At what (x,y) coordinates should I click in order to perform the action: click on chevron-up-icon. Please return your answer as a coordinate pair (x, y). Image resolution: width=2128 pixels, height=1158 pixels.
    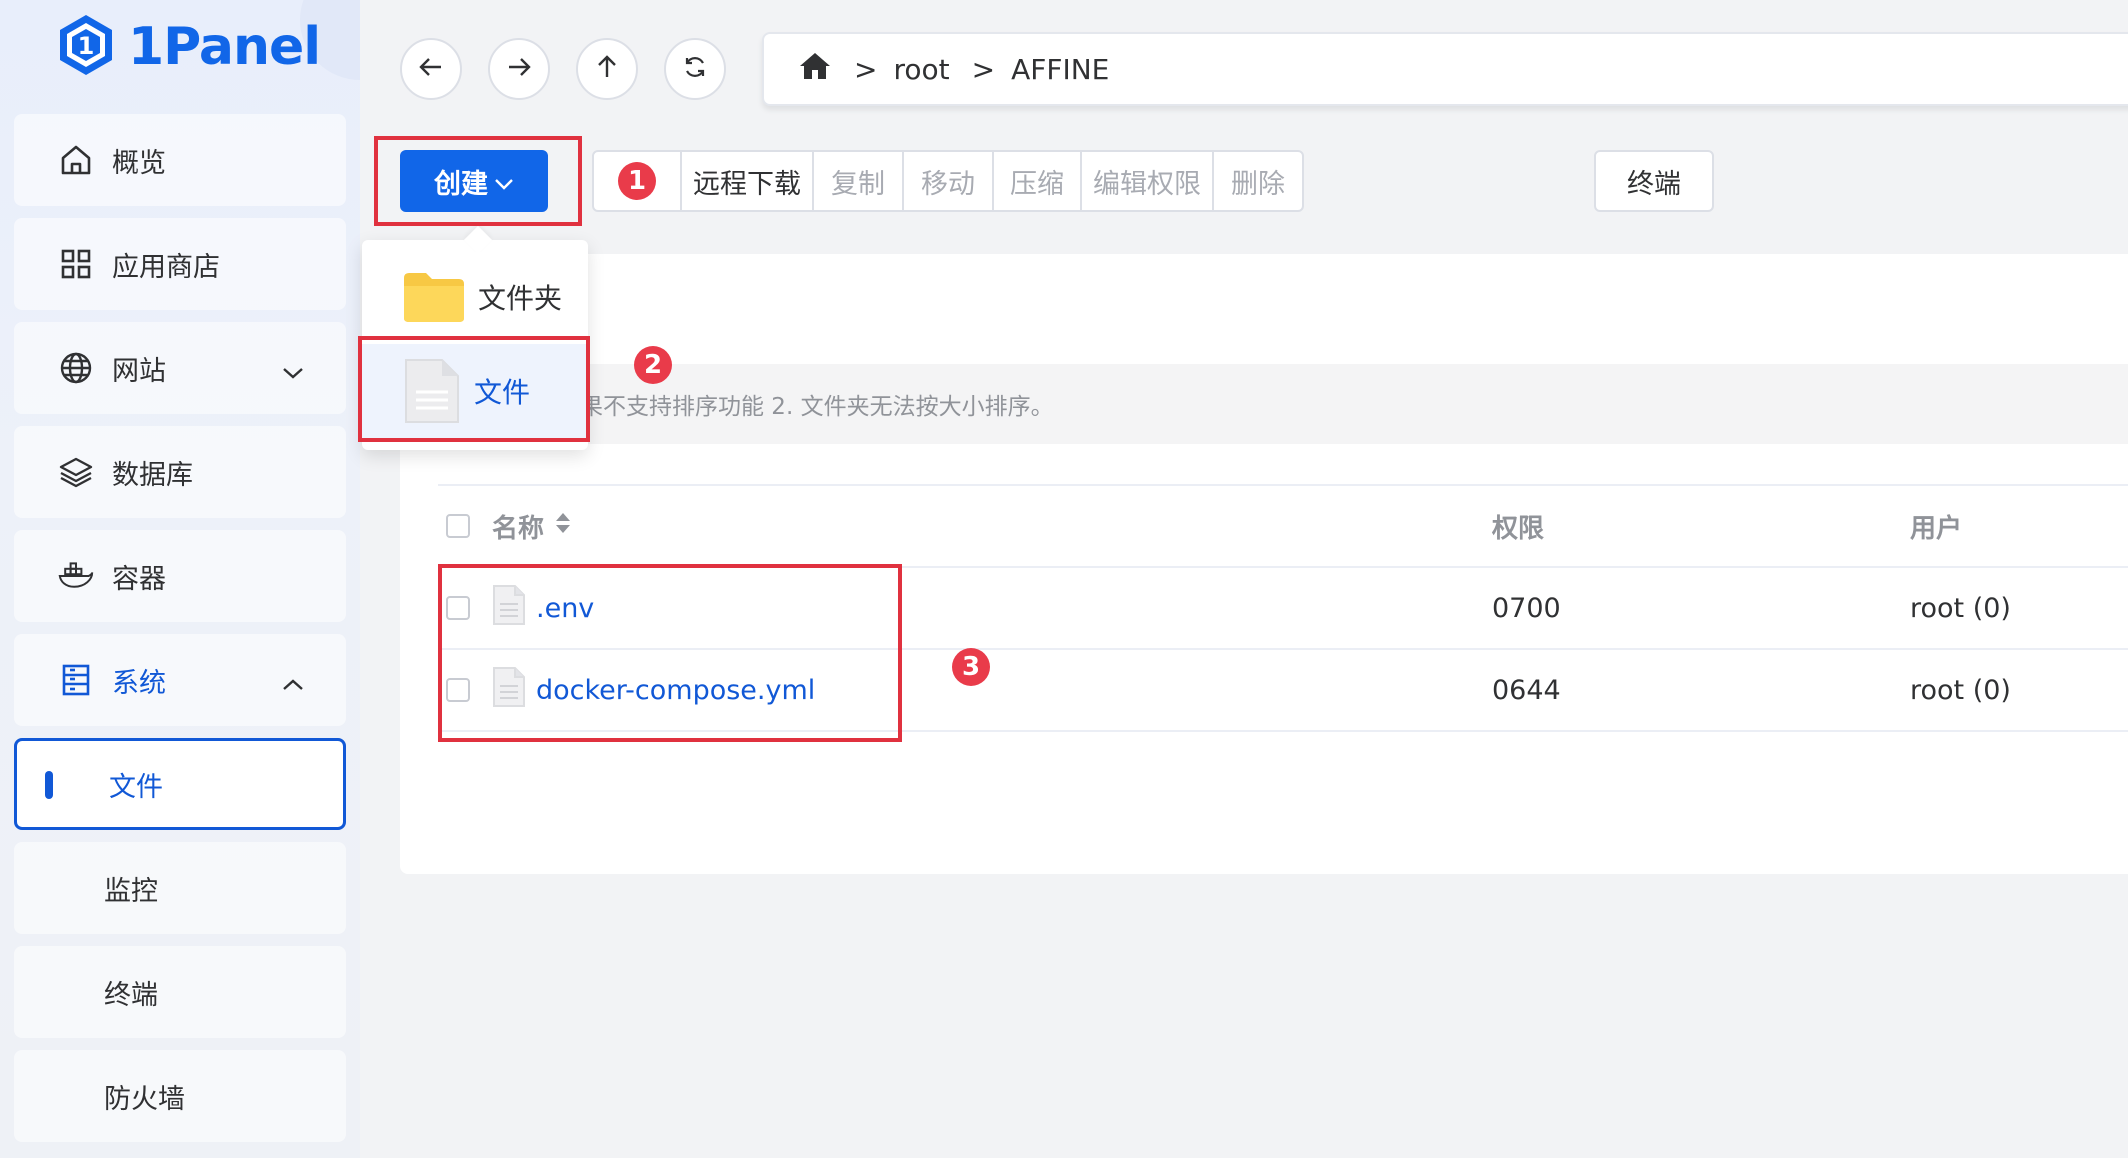
    Looking at the image, I should click on (293, 683).